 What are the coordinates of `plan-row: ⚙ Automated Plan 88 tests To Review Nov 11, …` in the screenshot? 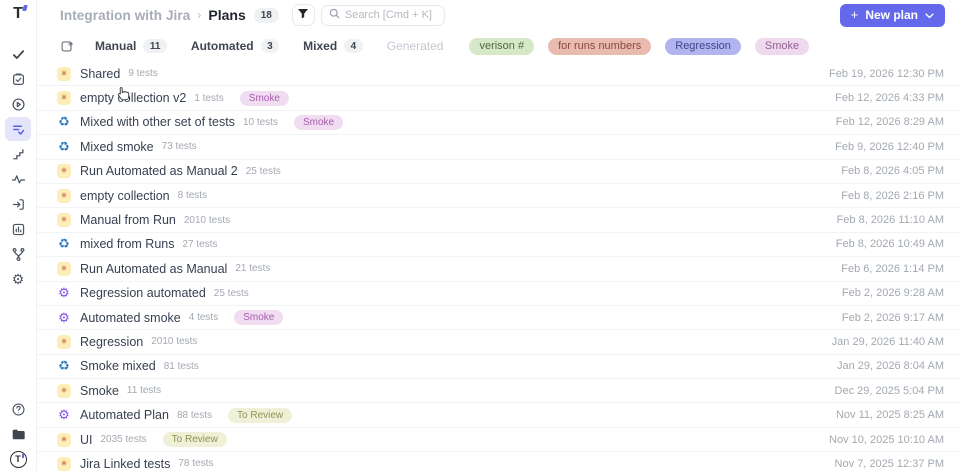 It's located at (498, 415).